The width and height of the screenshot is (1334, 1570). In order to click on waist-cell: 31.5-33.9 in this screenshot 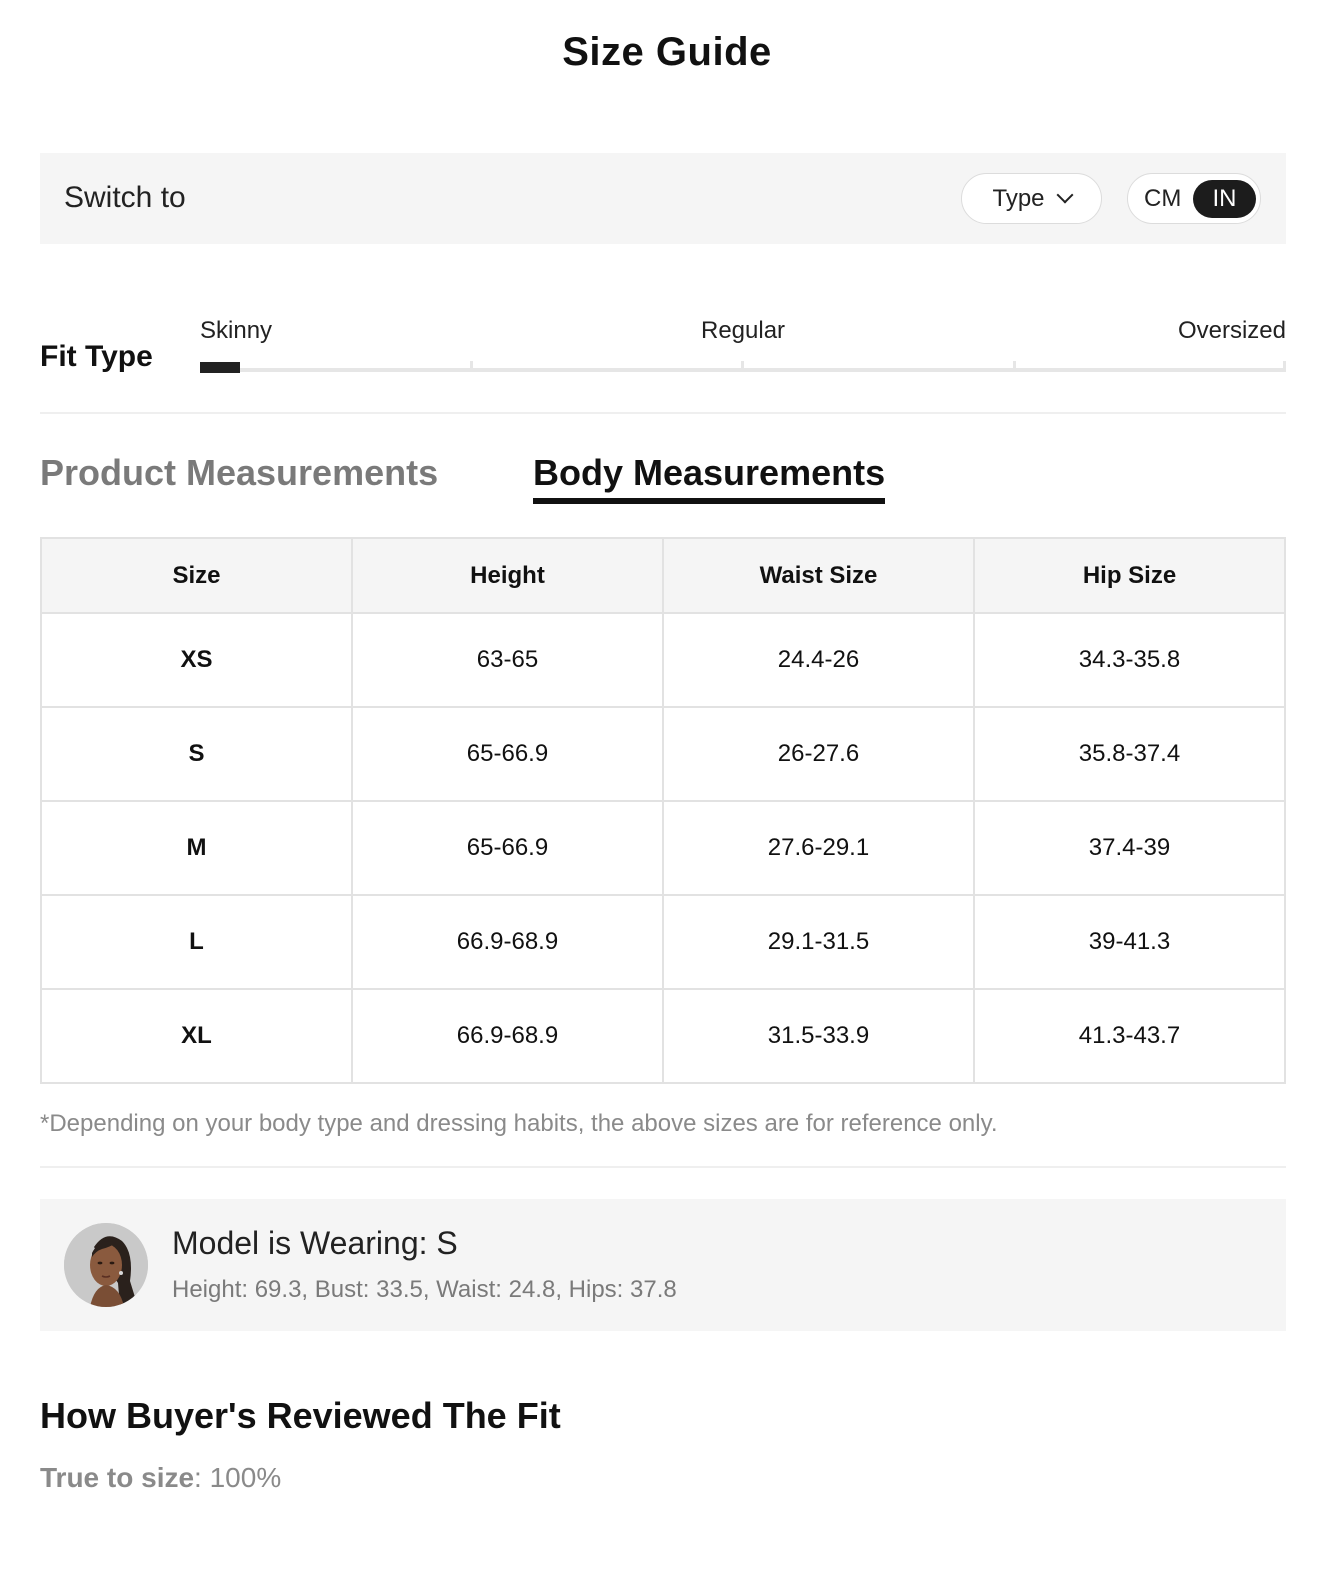, I will do `click(818, 1036)`.